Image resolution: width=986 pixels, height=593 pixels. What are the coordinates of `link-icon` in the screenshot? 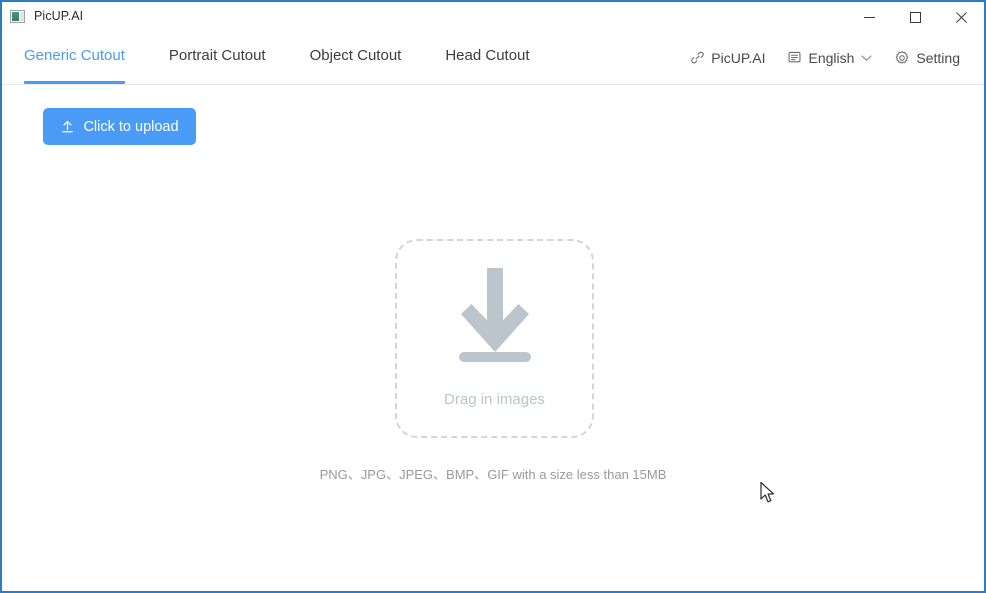 It's located at (697, 57).